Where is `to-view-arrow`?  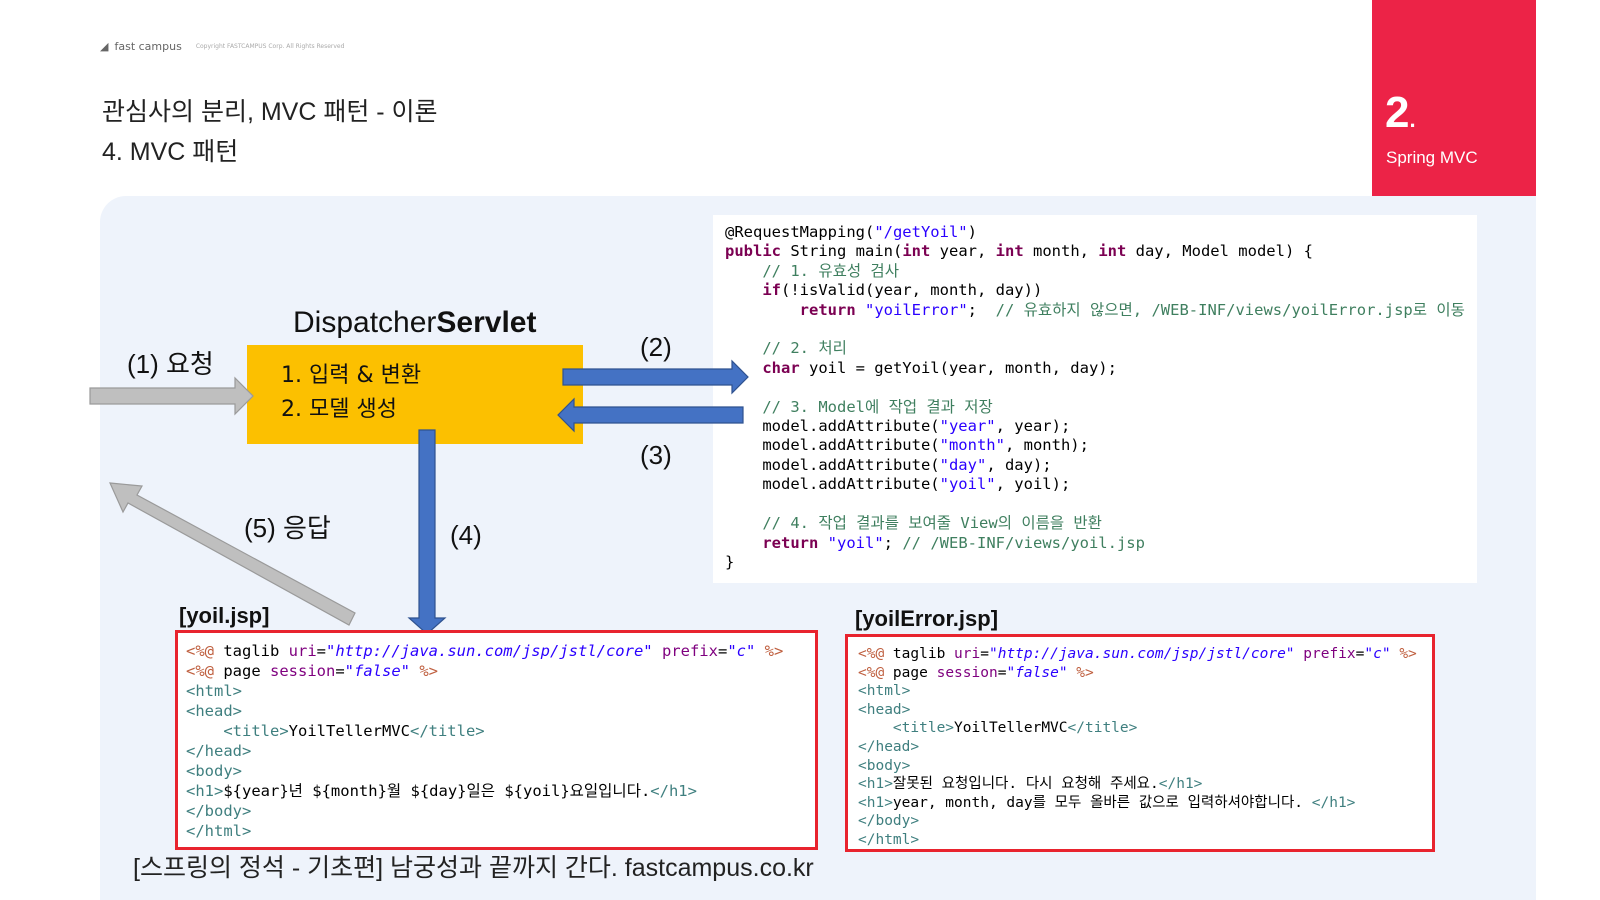 to-view-arrow is located at coordinates (427, 532).